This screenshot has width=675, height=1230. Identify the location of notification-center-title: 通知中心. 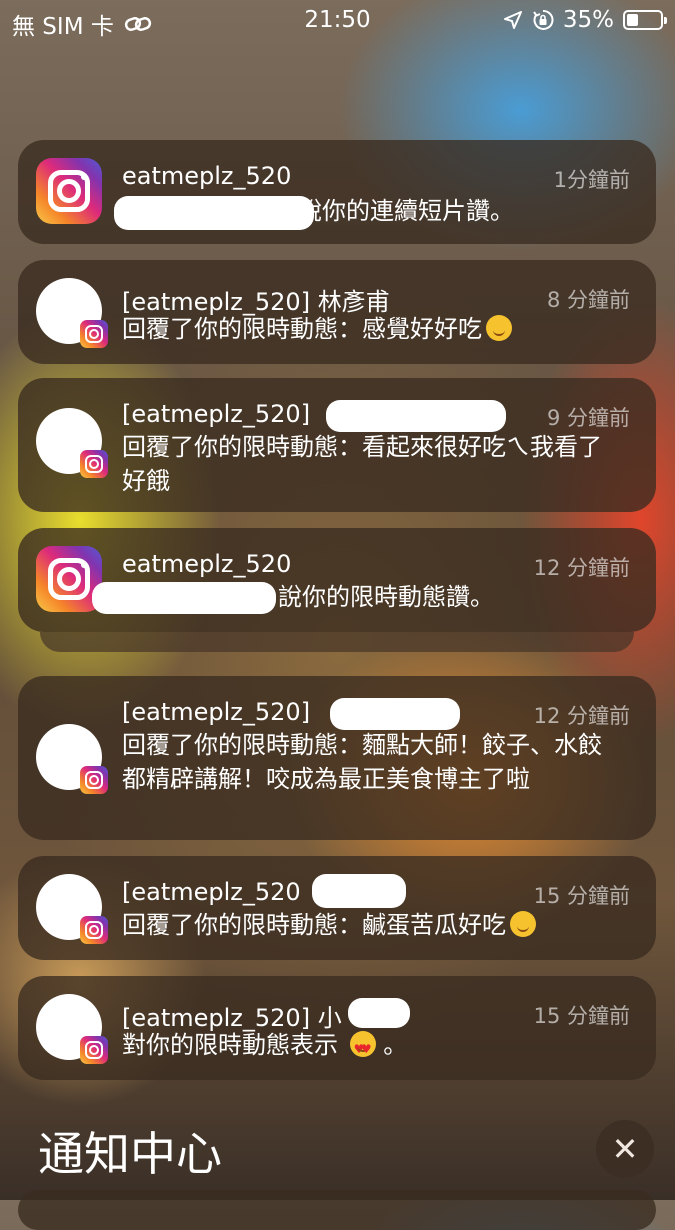
(130, 1154).